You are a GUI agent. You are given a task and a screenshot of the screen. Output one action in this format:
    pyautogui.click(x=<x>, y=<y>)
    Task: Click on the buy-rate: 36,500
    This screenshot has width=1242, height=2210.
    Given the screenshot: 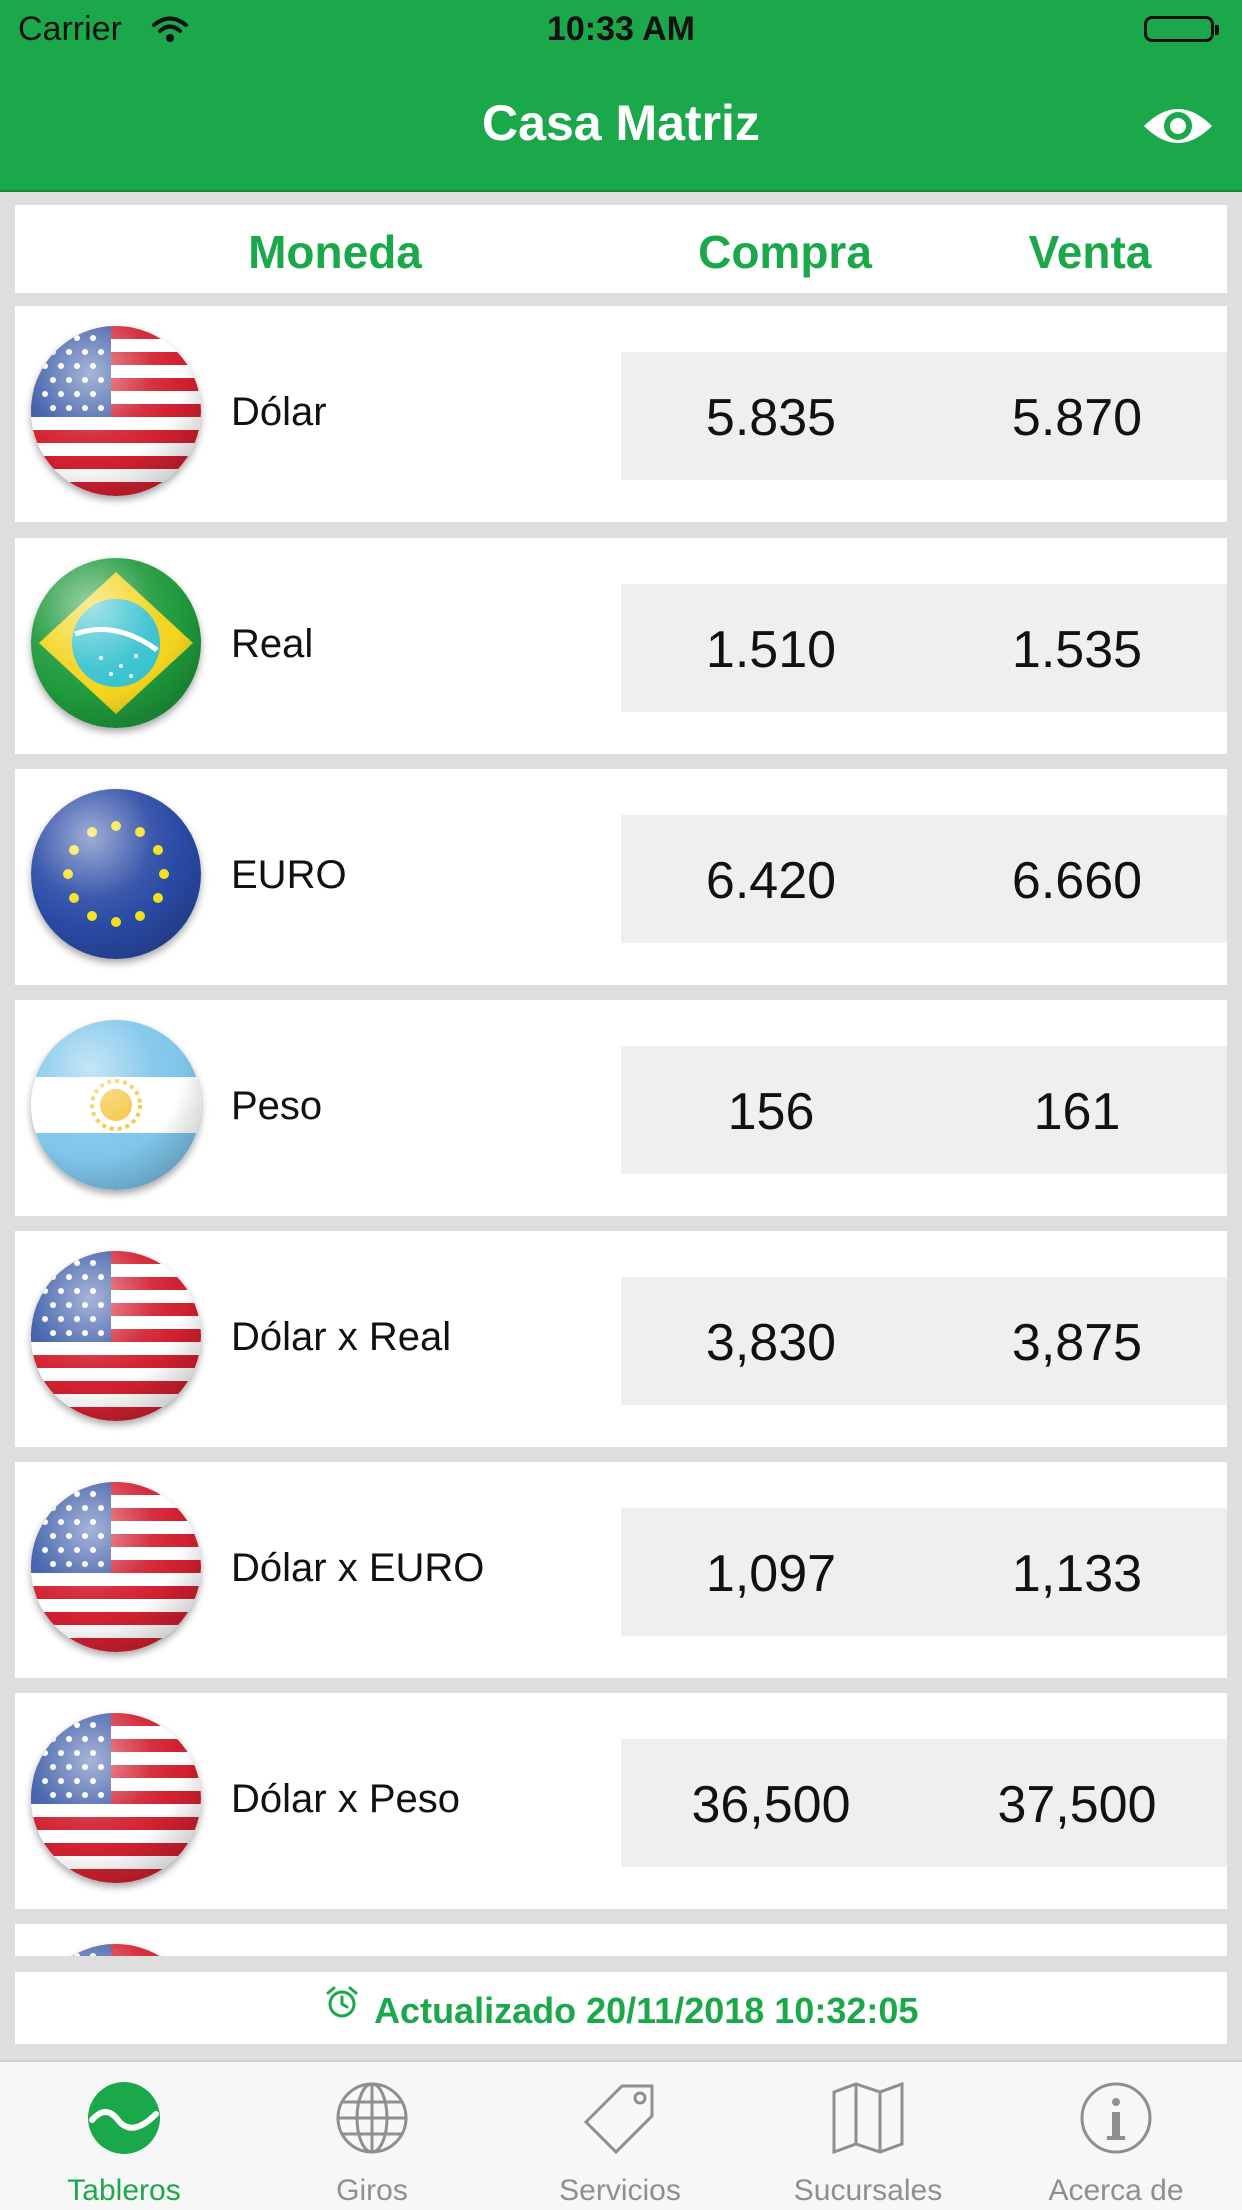 What is the action you would take?
    pyautogui.click(x=771, y=1805)
    